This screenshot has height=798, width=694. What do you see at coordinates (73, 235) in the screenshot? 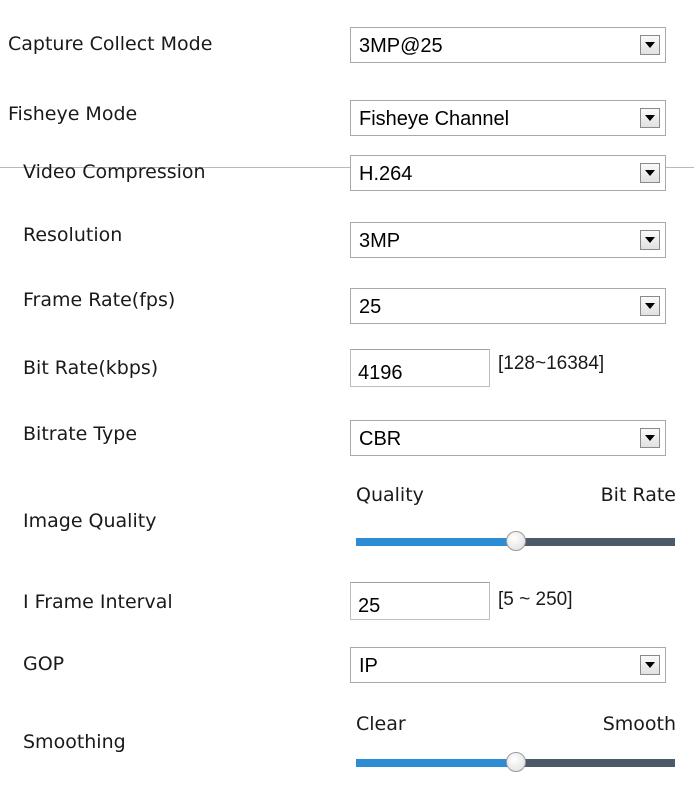
I see `resolution-label: Resolution` at bounding box center [73, 235].